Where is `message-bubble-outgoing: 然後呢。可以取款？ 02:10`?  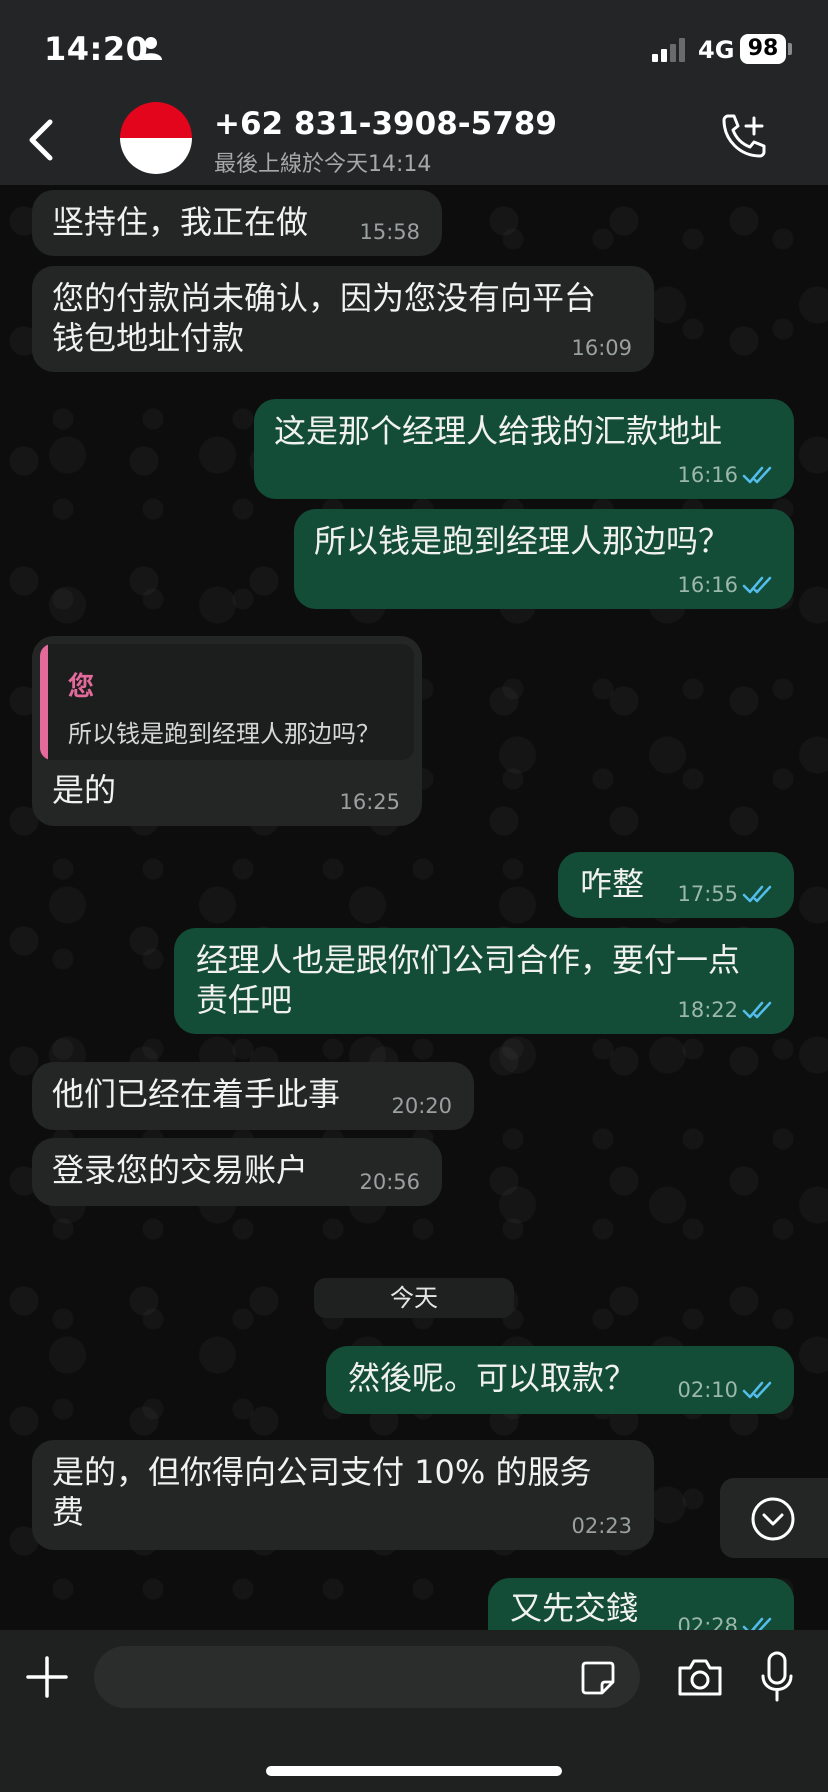 message-bubble-outgoing: 然後呢。可以取款？ 02:10 is located at coordinates (560, 1380).